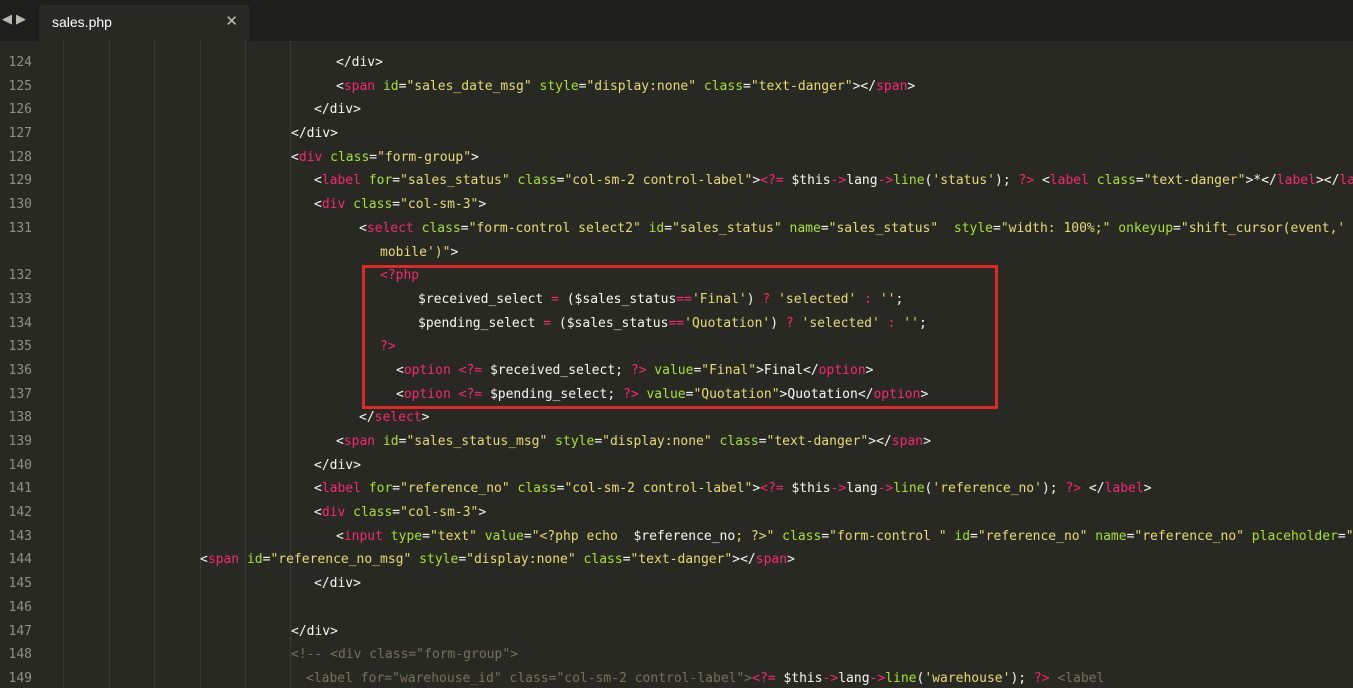  What do you see at coordinates (883, 228) in the screenshot?
I see `code-token: "sales_status"` at bounding box center [883, 228].